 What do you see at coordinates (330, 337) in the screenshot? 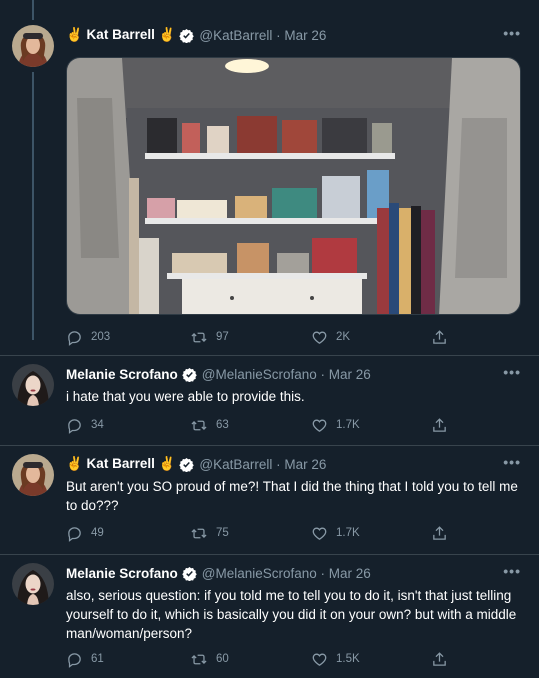
I see `like-button: 2K` at bounding box center [330, 337].